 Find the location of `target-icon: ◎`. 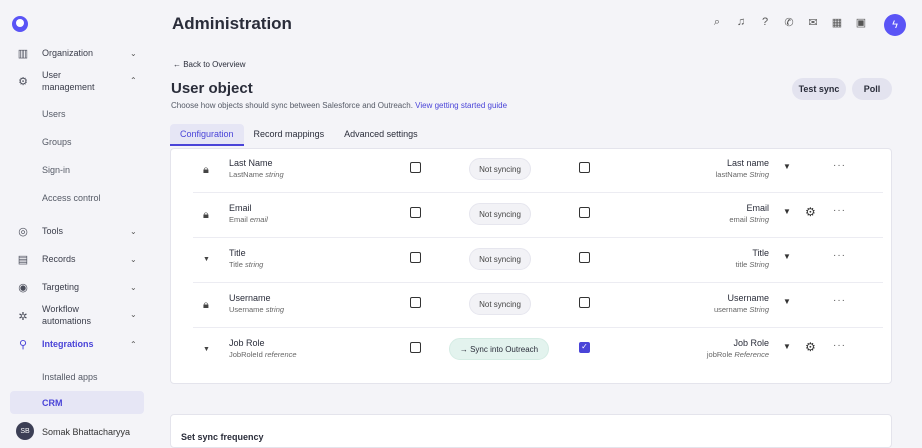

target-icon: ◎ is located at coordinates (23, 231).